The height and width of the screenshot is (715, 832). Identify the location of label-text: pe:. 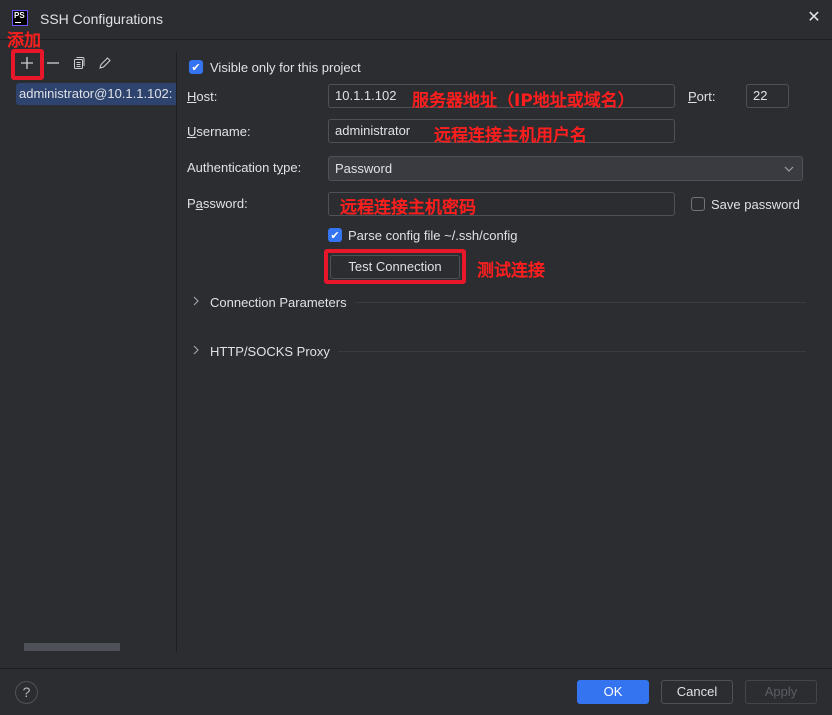
(292, 167).